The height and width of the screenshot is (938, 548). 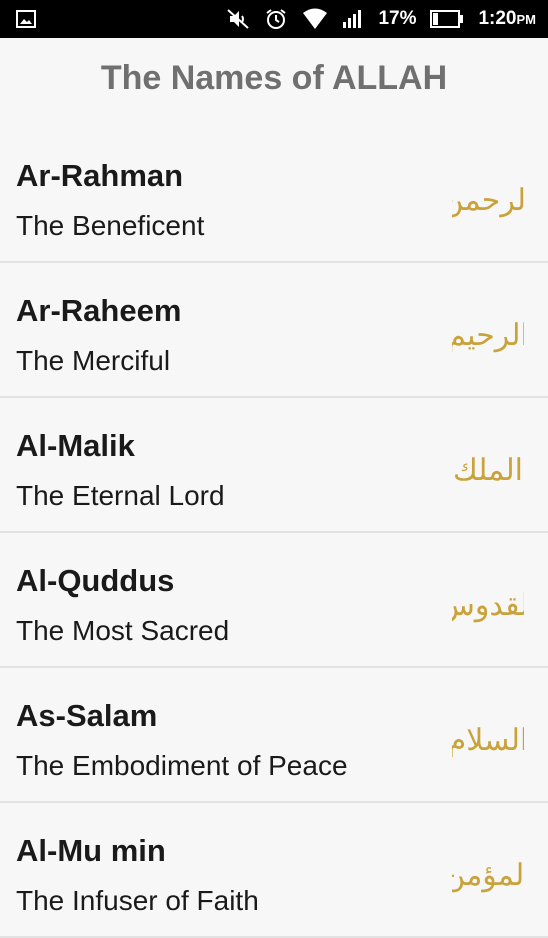 I want to click on page-title: The Names of ALLAH, so click(x=274, y=78).